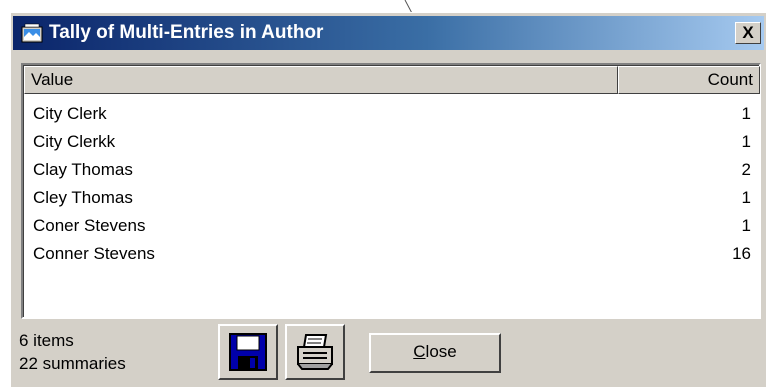 The height and width of the screenshot is (388, 767). I want to click on column-header-count: Count, so click(689, 80).